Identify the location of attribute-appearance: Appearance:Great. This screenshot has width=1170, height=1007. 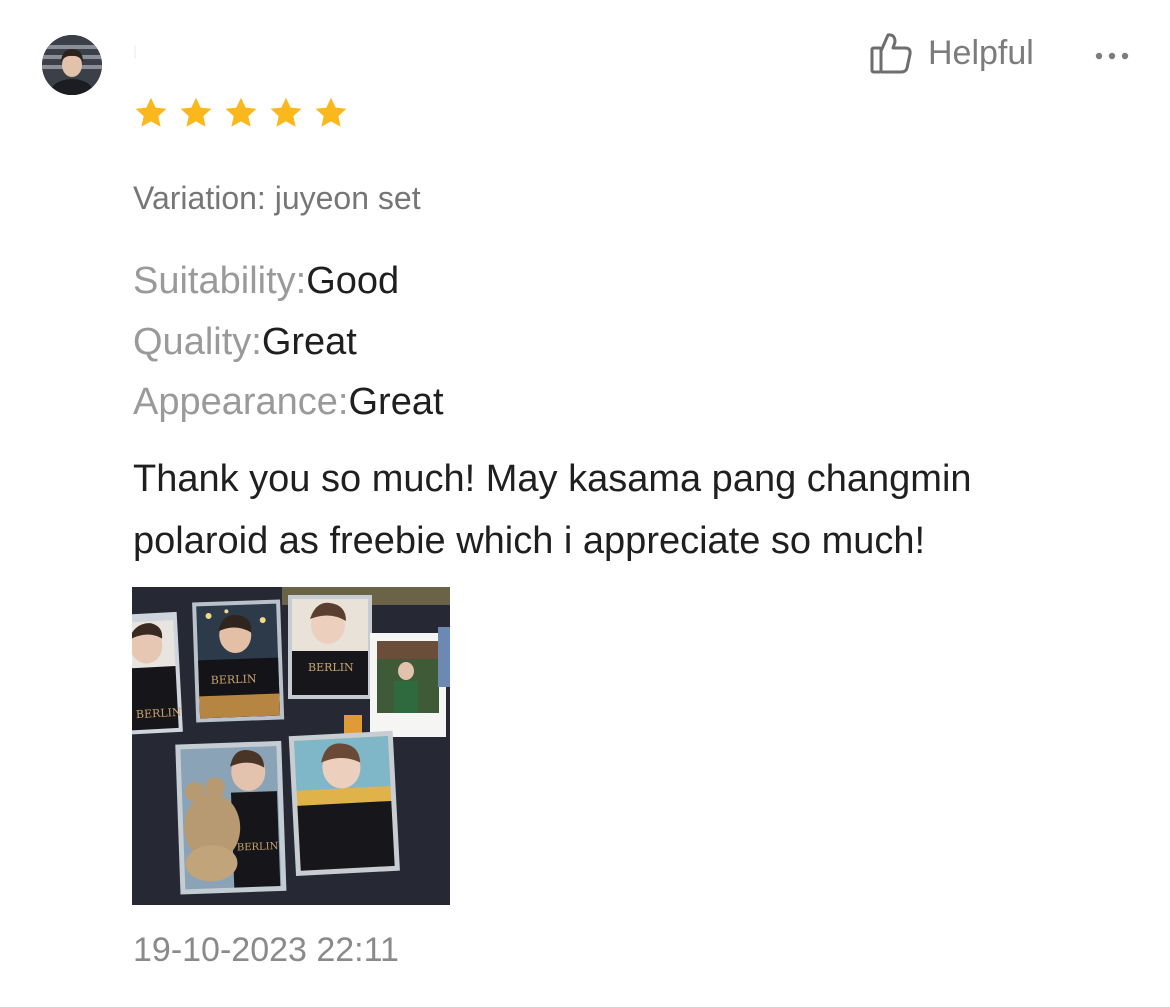
(288, 402).